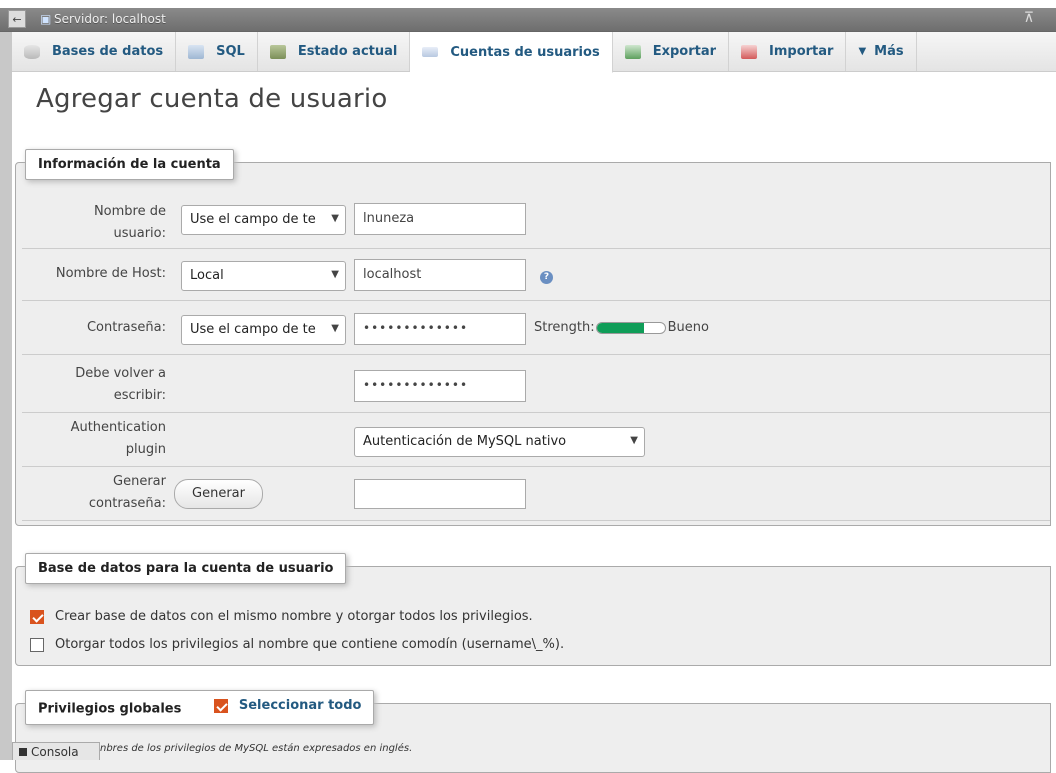 This screenshot has width=1056, height=773. What do you see at coordinates (440, 275) in the screenshot?
I see `host-input: localhost` at bounding box center [440, 275].